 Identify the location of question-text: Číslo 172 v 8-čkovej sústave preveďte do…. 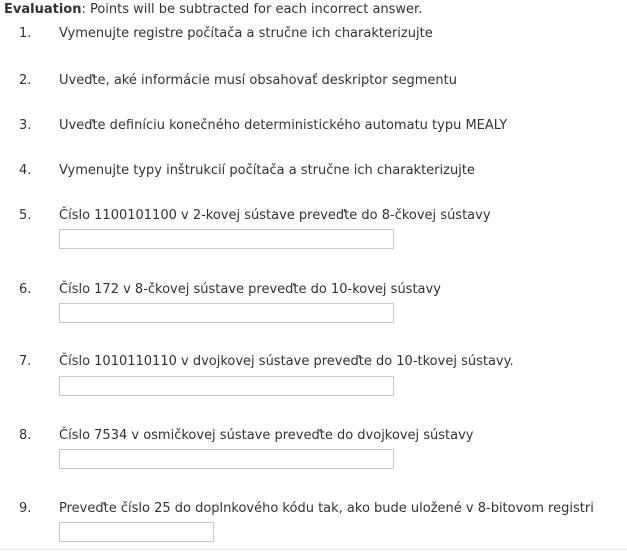
(250, 289).